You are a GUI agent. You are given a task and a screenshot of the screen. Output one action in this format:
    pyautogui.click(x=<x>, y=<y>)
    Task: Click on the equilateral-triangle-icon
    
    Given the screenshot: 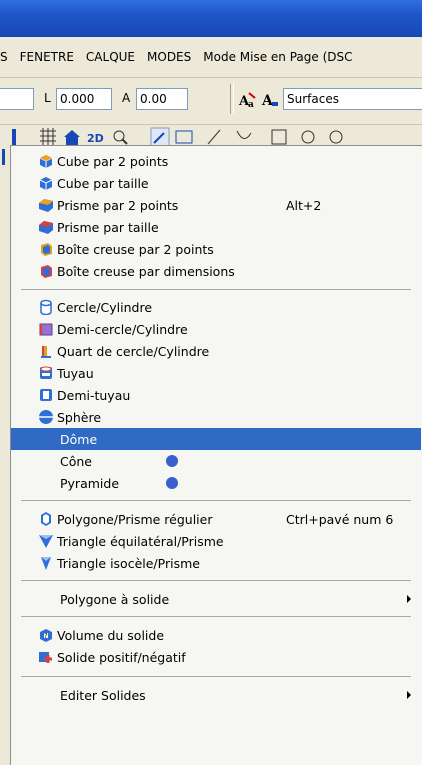 What is the action you would take?
    pyautogui.click(x=46, y=541)
    